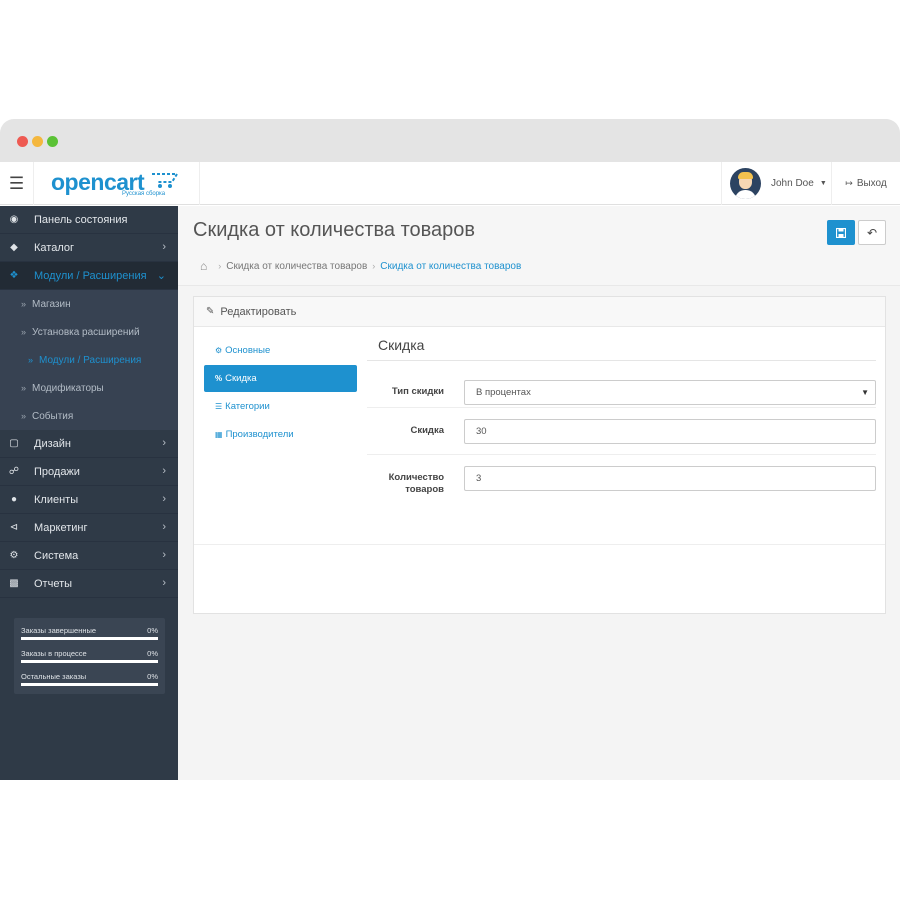  Describe the element at coordinates (89, 304) in the screenshot. I see `submenu-item-store: » Магазин` at that location.